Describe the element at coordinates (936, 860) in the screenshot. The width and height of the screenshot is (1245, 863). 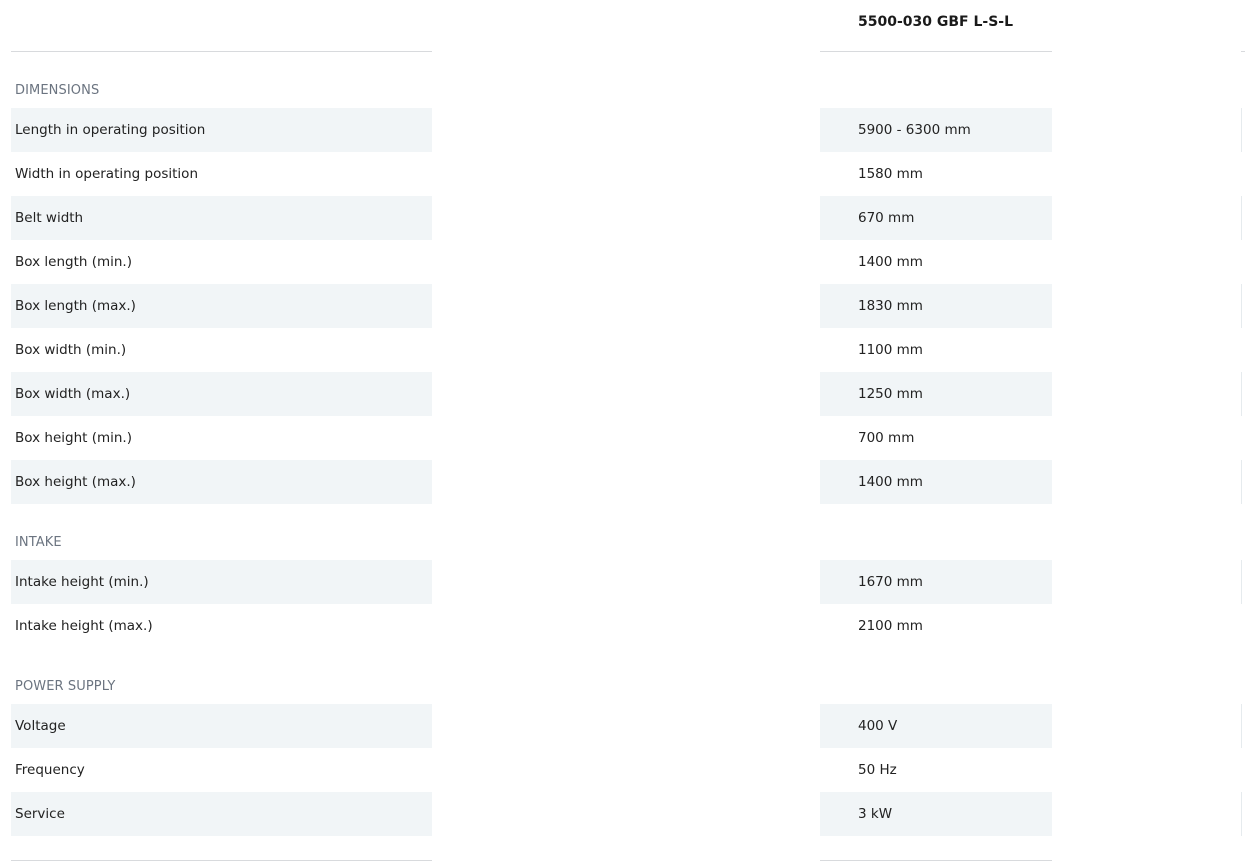
I see `value-column-footer-divider` at that location.